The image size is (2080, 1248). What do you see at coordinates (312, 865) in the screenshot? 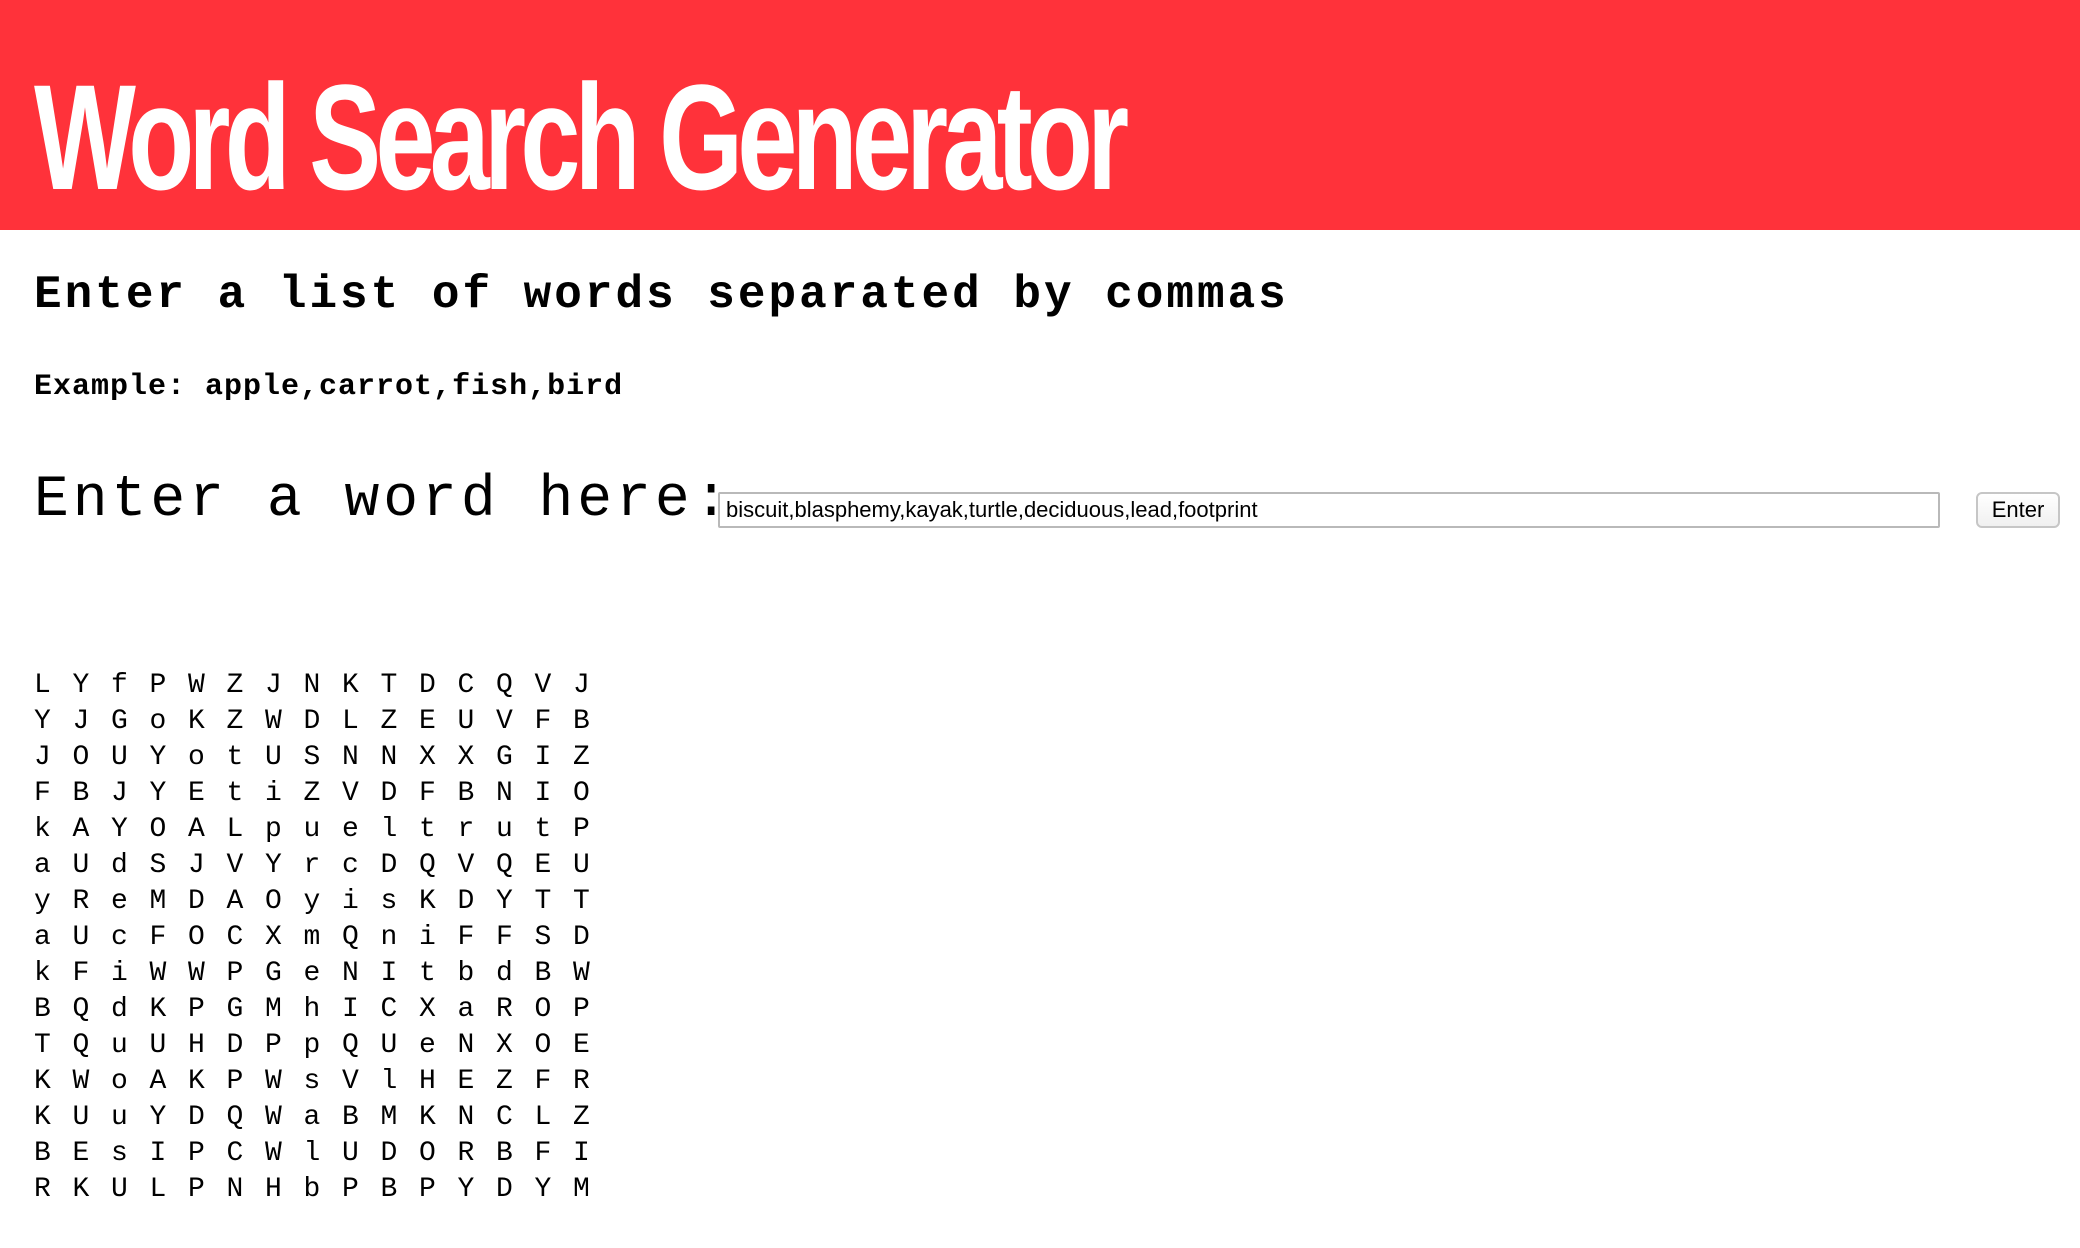
I see `grid-cell: r` at bounding box center [312, 865].